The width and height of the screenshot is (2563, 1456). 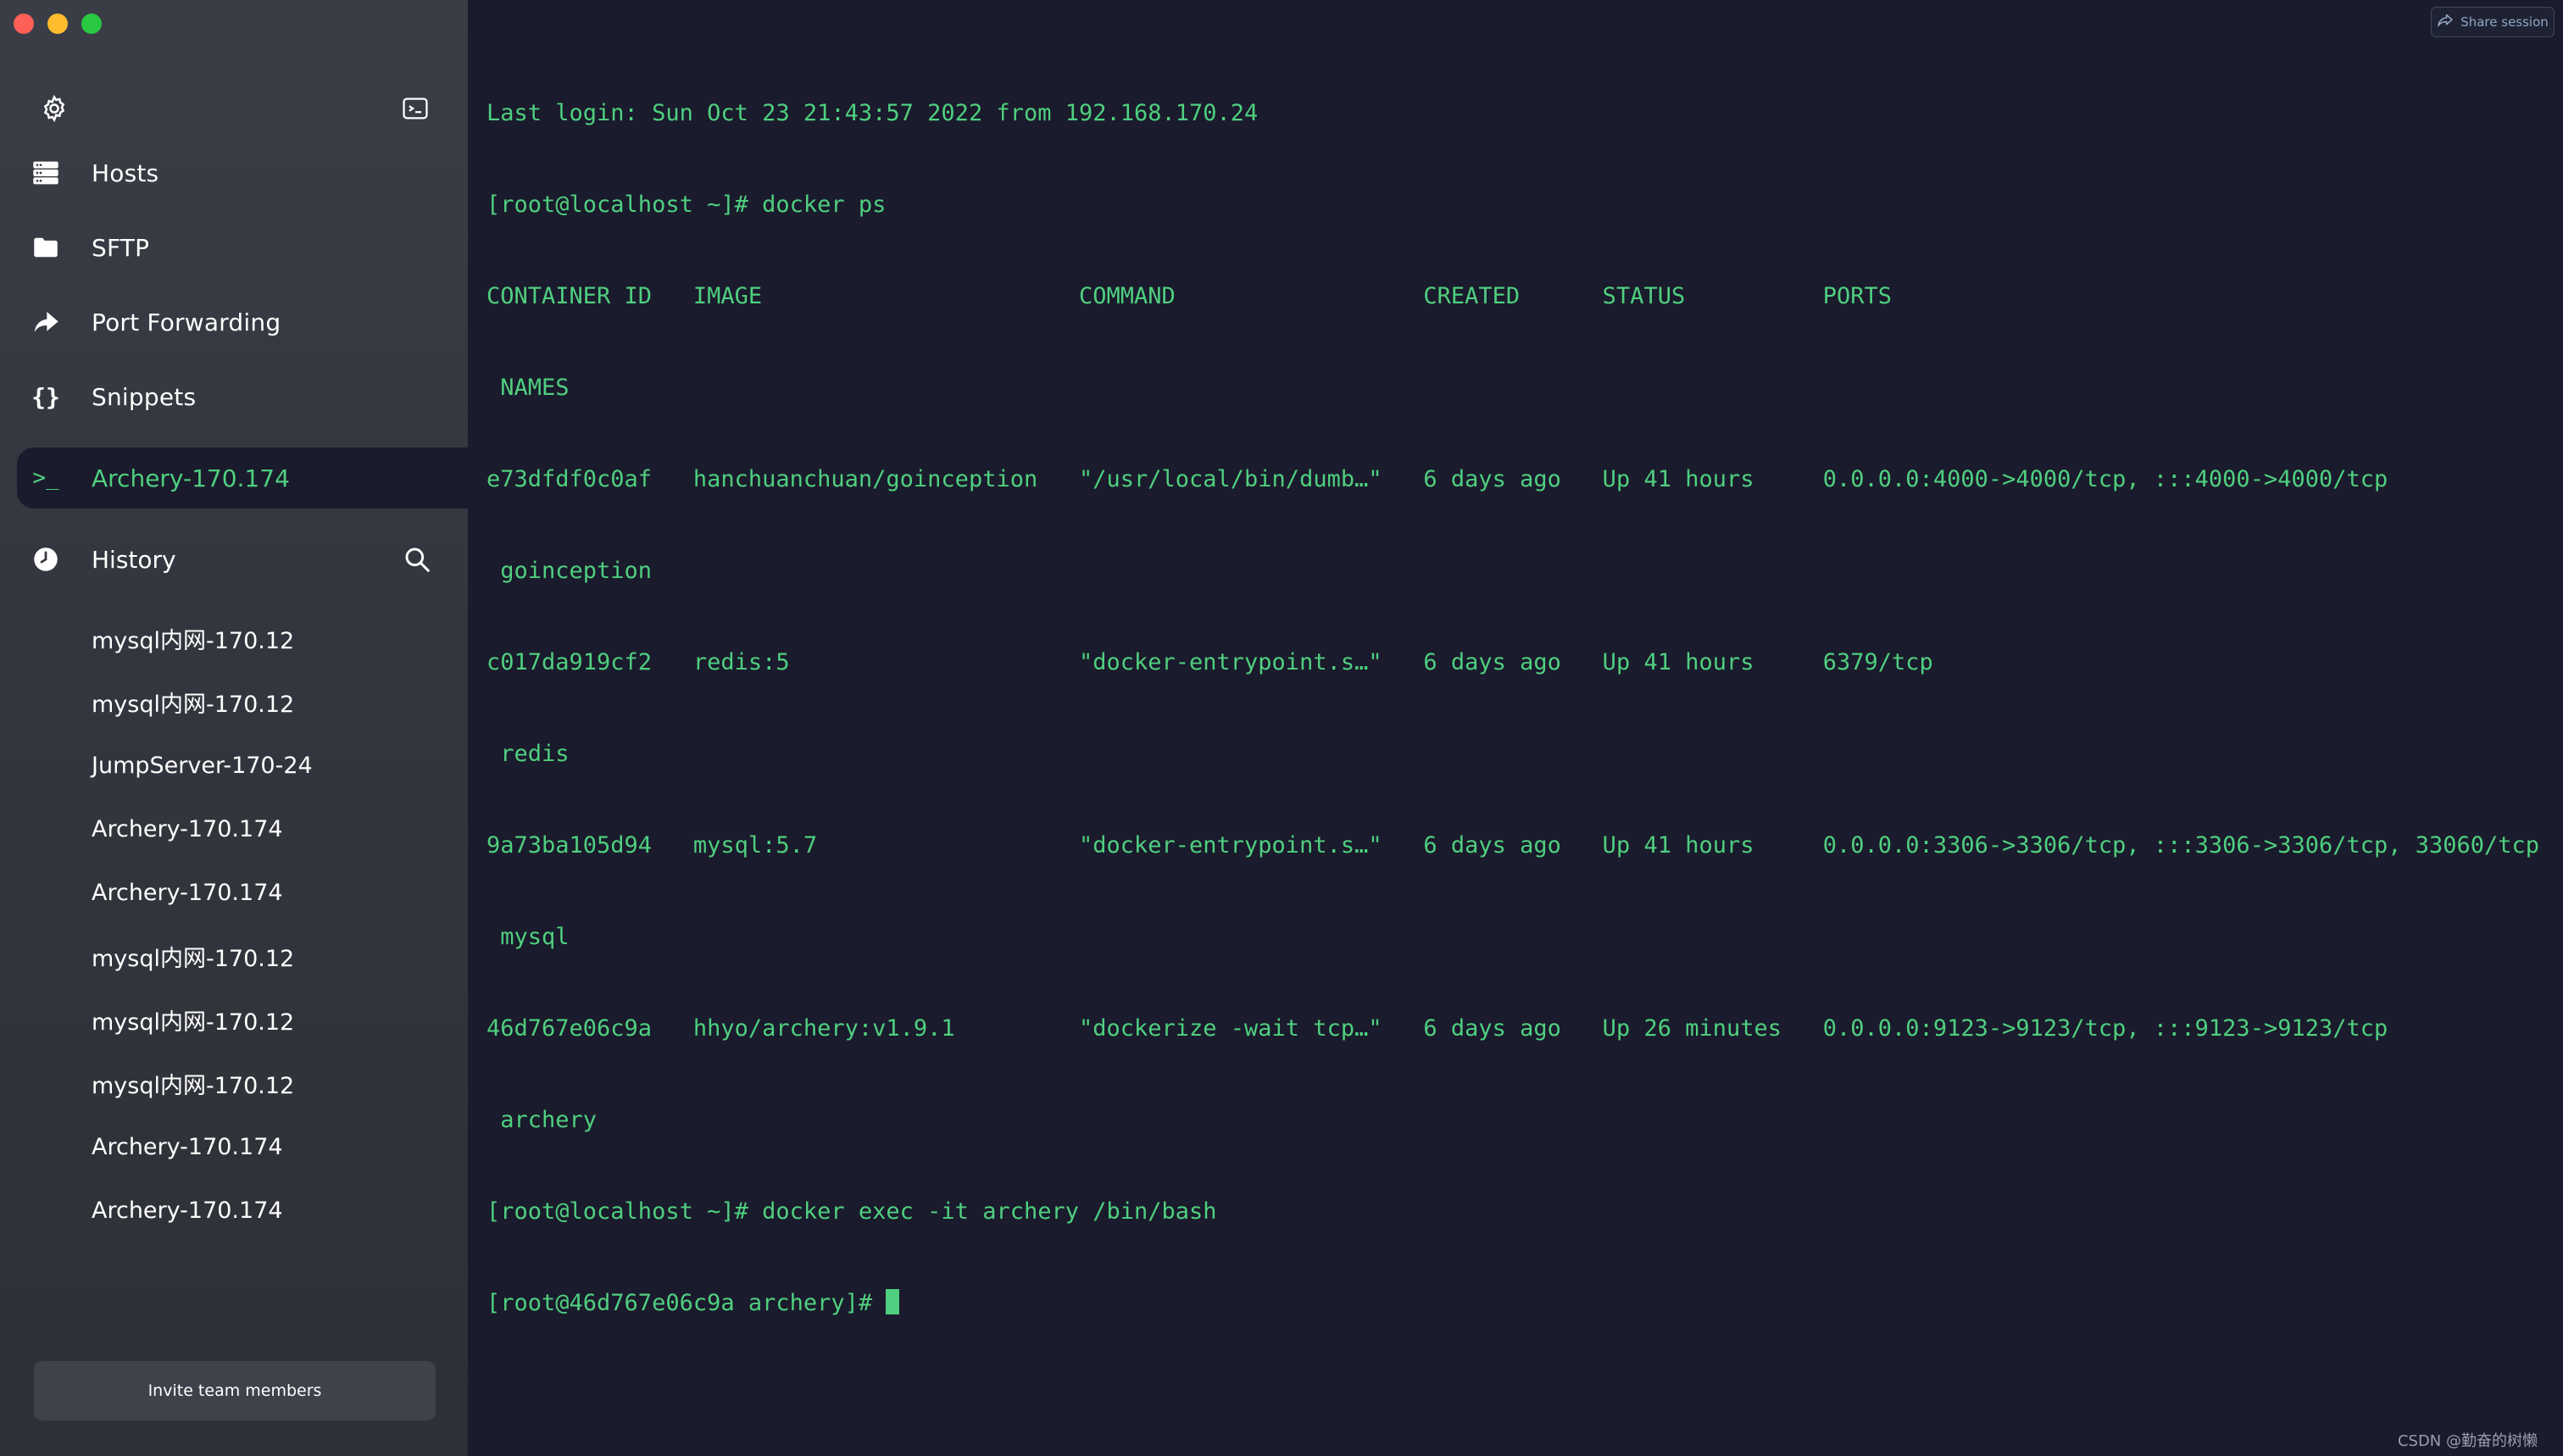 I want to click on terminal-prompt-line: [root@46d767e06c9a archery]#, so click(x=1512, y=1304).